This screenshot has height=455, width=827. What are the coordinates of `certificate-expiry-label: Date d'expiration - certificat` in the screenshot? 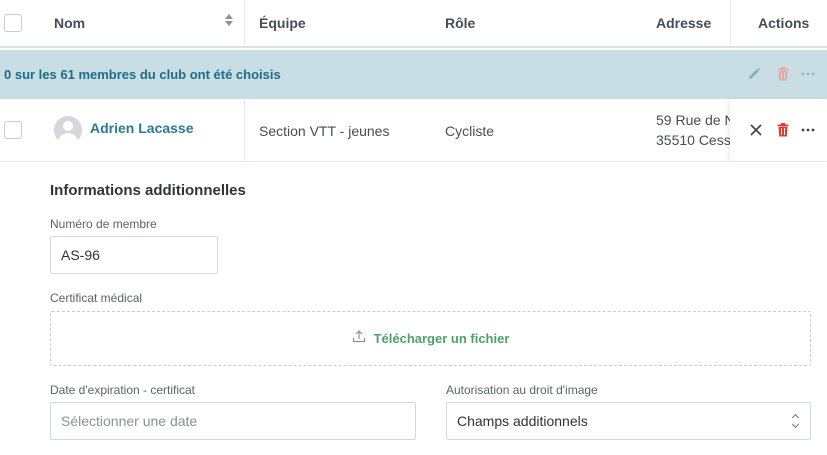 It's located at (123, 390).